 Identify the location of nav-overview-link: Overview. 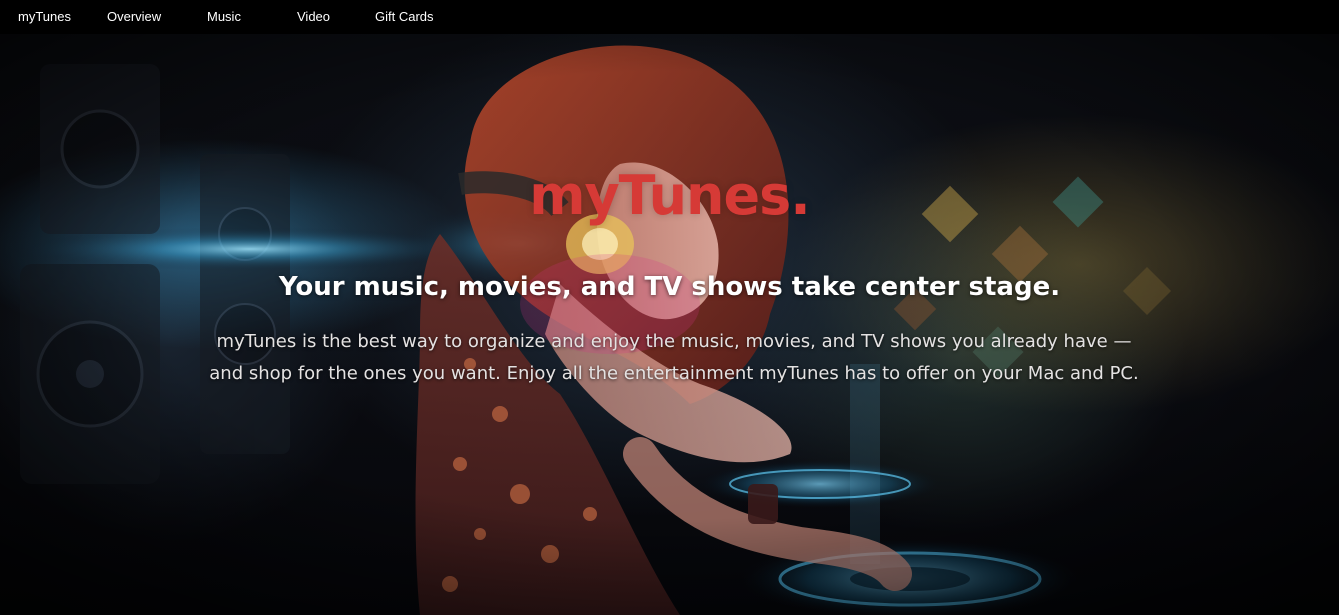
(134, 17).